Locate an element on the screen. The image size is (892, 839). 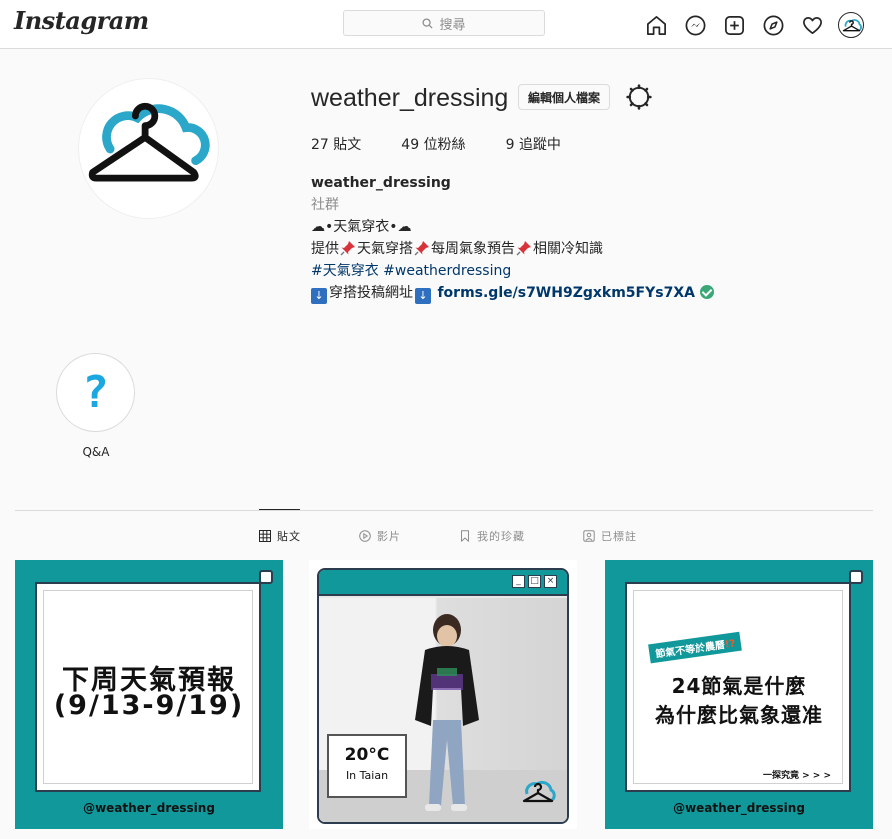
tab-tagged: 已標註 is located at coordinates (610, 536).